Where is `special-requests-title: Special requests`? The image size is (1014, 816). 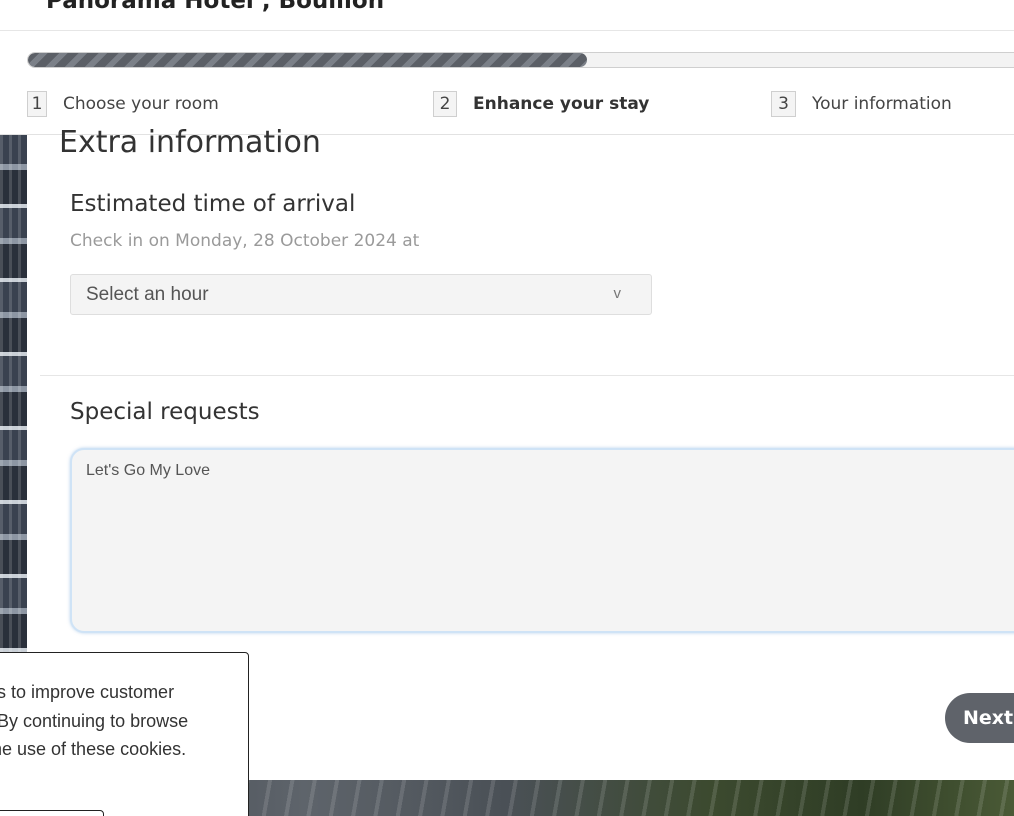 special-requests-title: Special requests is located at coordinates (165, 412).